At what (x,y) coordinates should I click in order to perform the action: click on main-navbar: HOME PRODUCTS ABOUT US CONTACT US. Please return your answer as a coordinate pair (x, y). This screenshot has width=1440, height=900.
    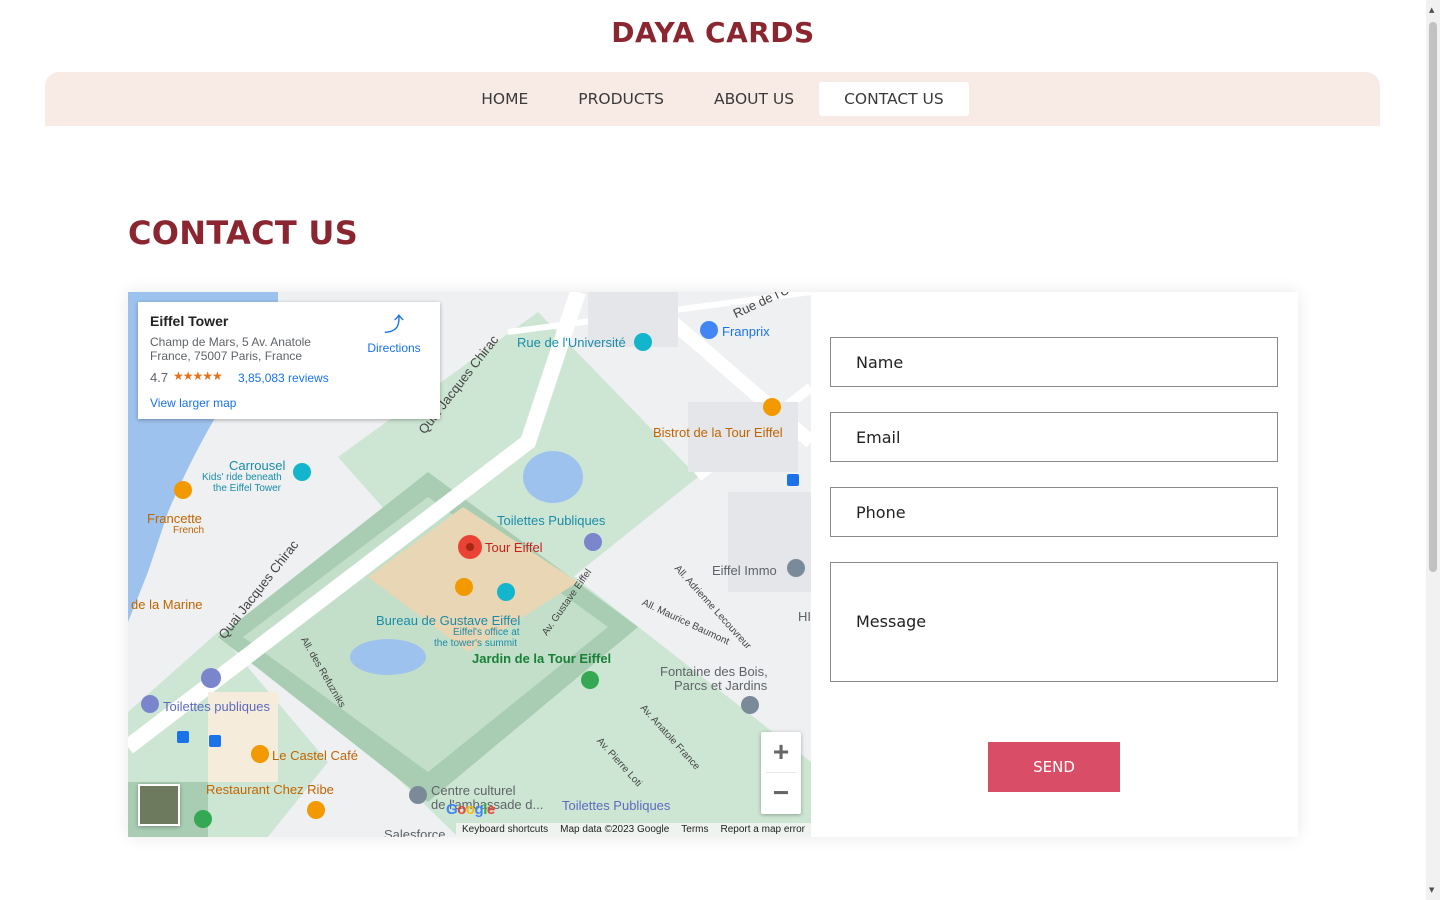
    Looking at the image, I should click on (712, 99).